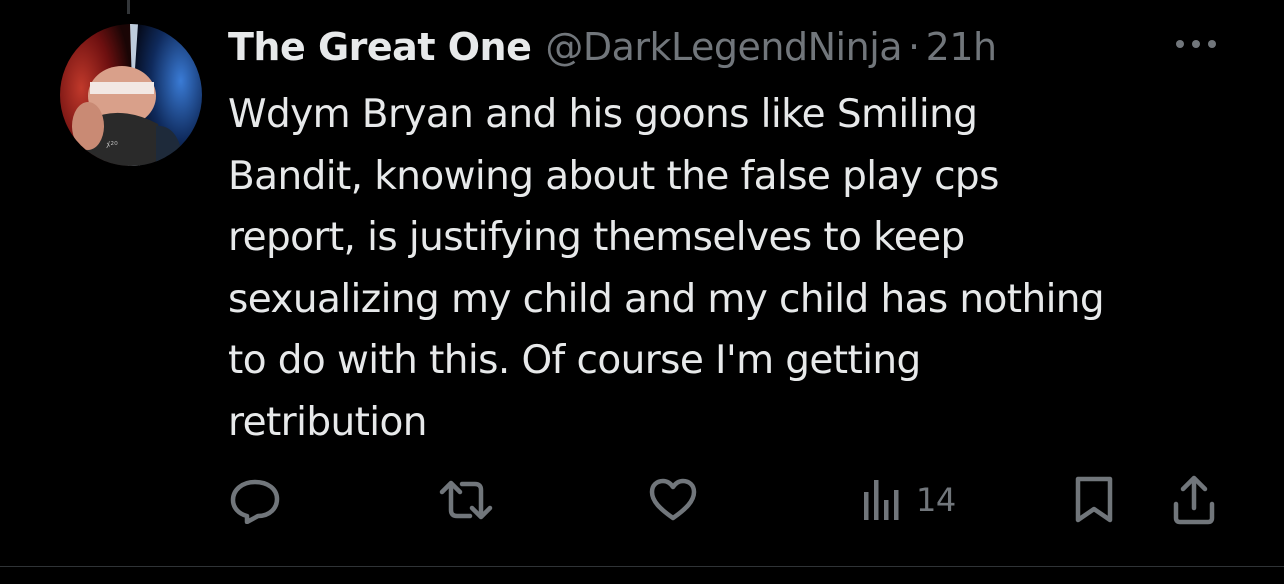 This screenshot has height=584, width=1284. Describe the element at coordinates (961, 47) in the screenshot. I see `tweet-timestamp: 21h` at that location.